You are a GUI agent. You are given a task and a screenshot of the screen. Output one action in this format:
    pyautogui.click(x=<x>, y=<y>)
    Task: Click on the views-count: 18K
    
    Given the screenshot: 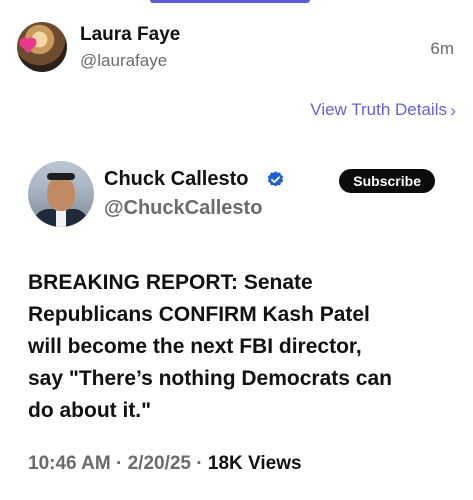 What is the action you would take?
    pyautogui.click(x=225, y=463)
    